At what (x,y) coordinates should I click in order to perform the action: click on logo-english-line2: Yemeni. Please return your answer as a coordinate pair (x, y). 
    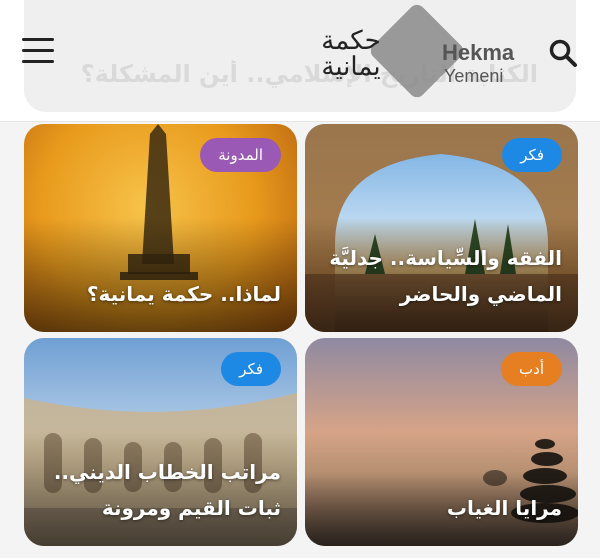
    Looking at the image, I should click on (474, 76).